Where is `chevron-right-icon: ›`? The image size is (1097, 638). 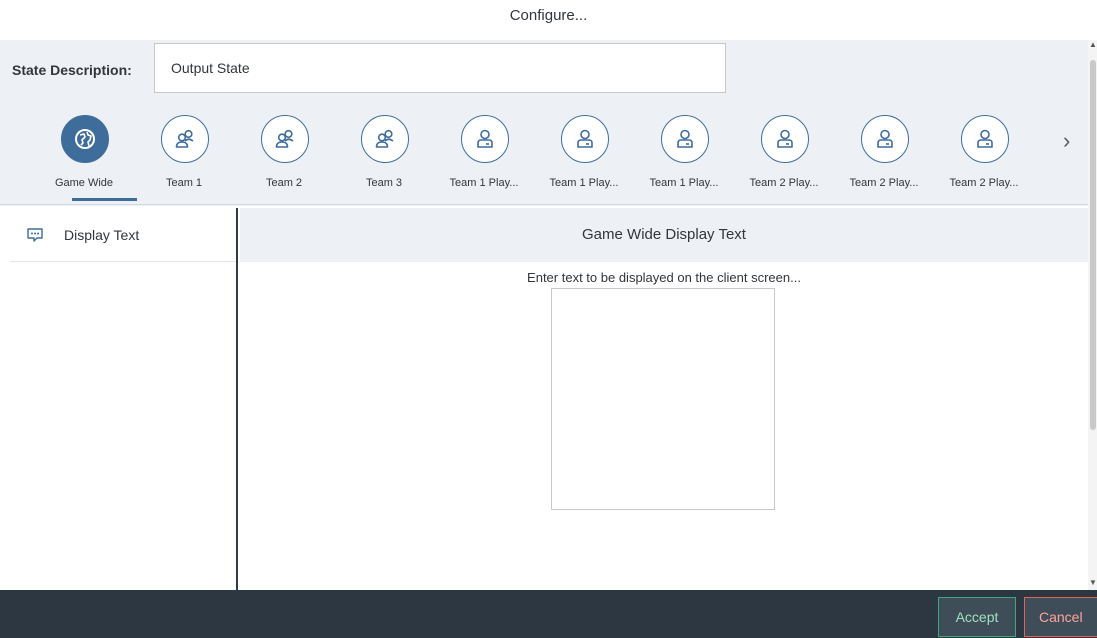 chevron-right-icon: › is located at coordinates (1066, 141).